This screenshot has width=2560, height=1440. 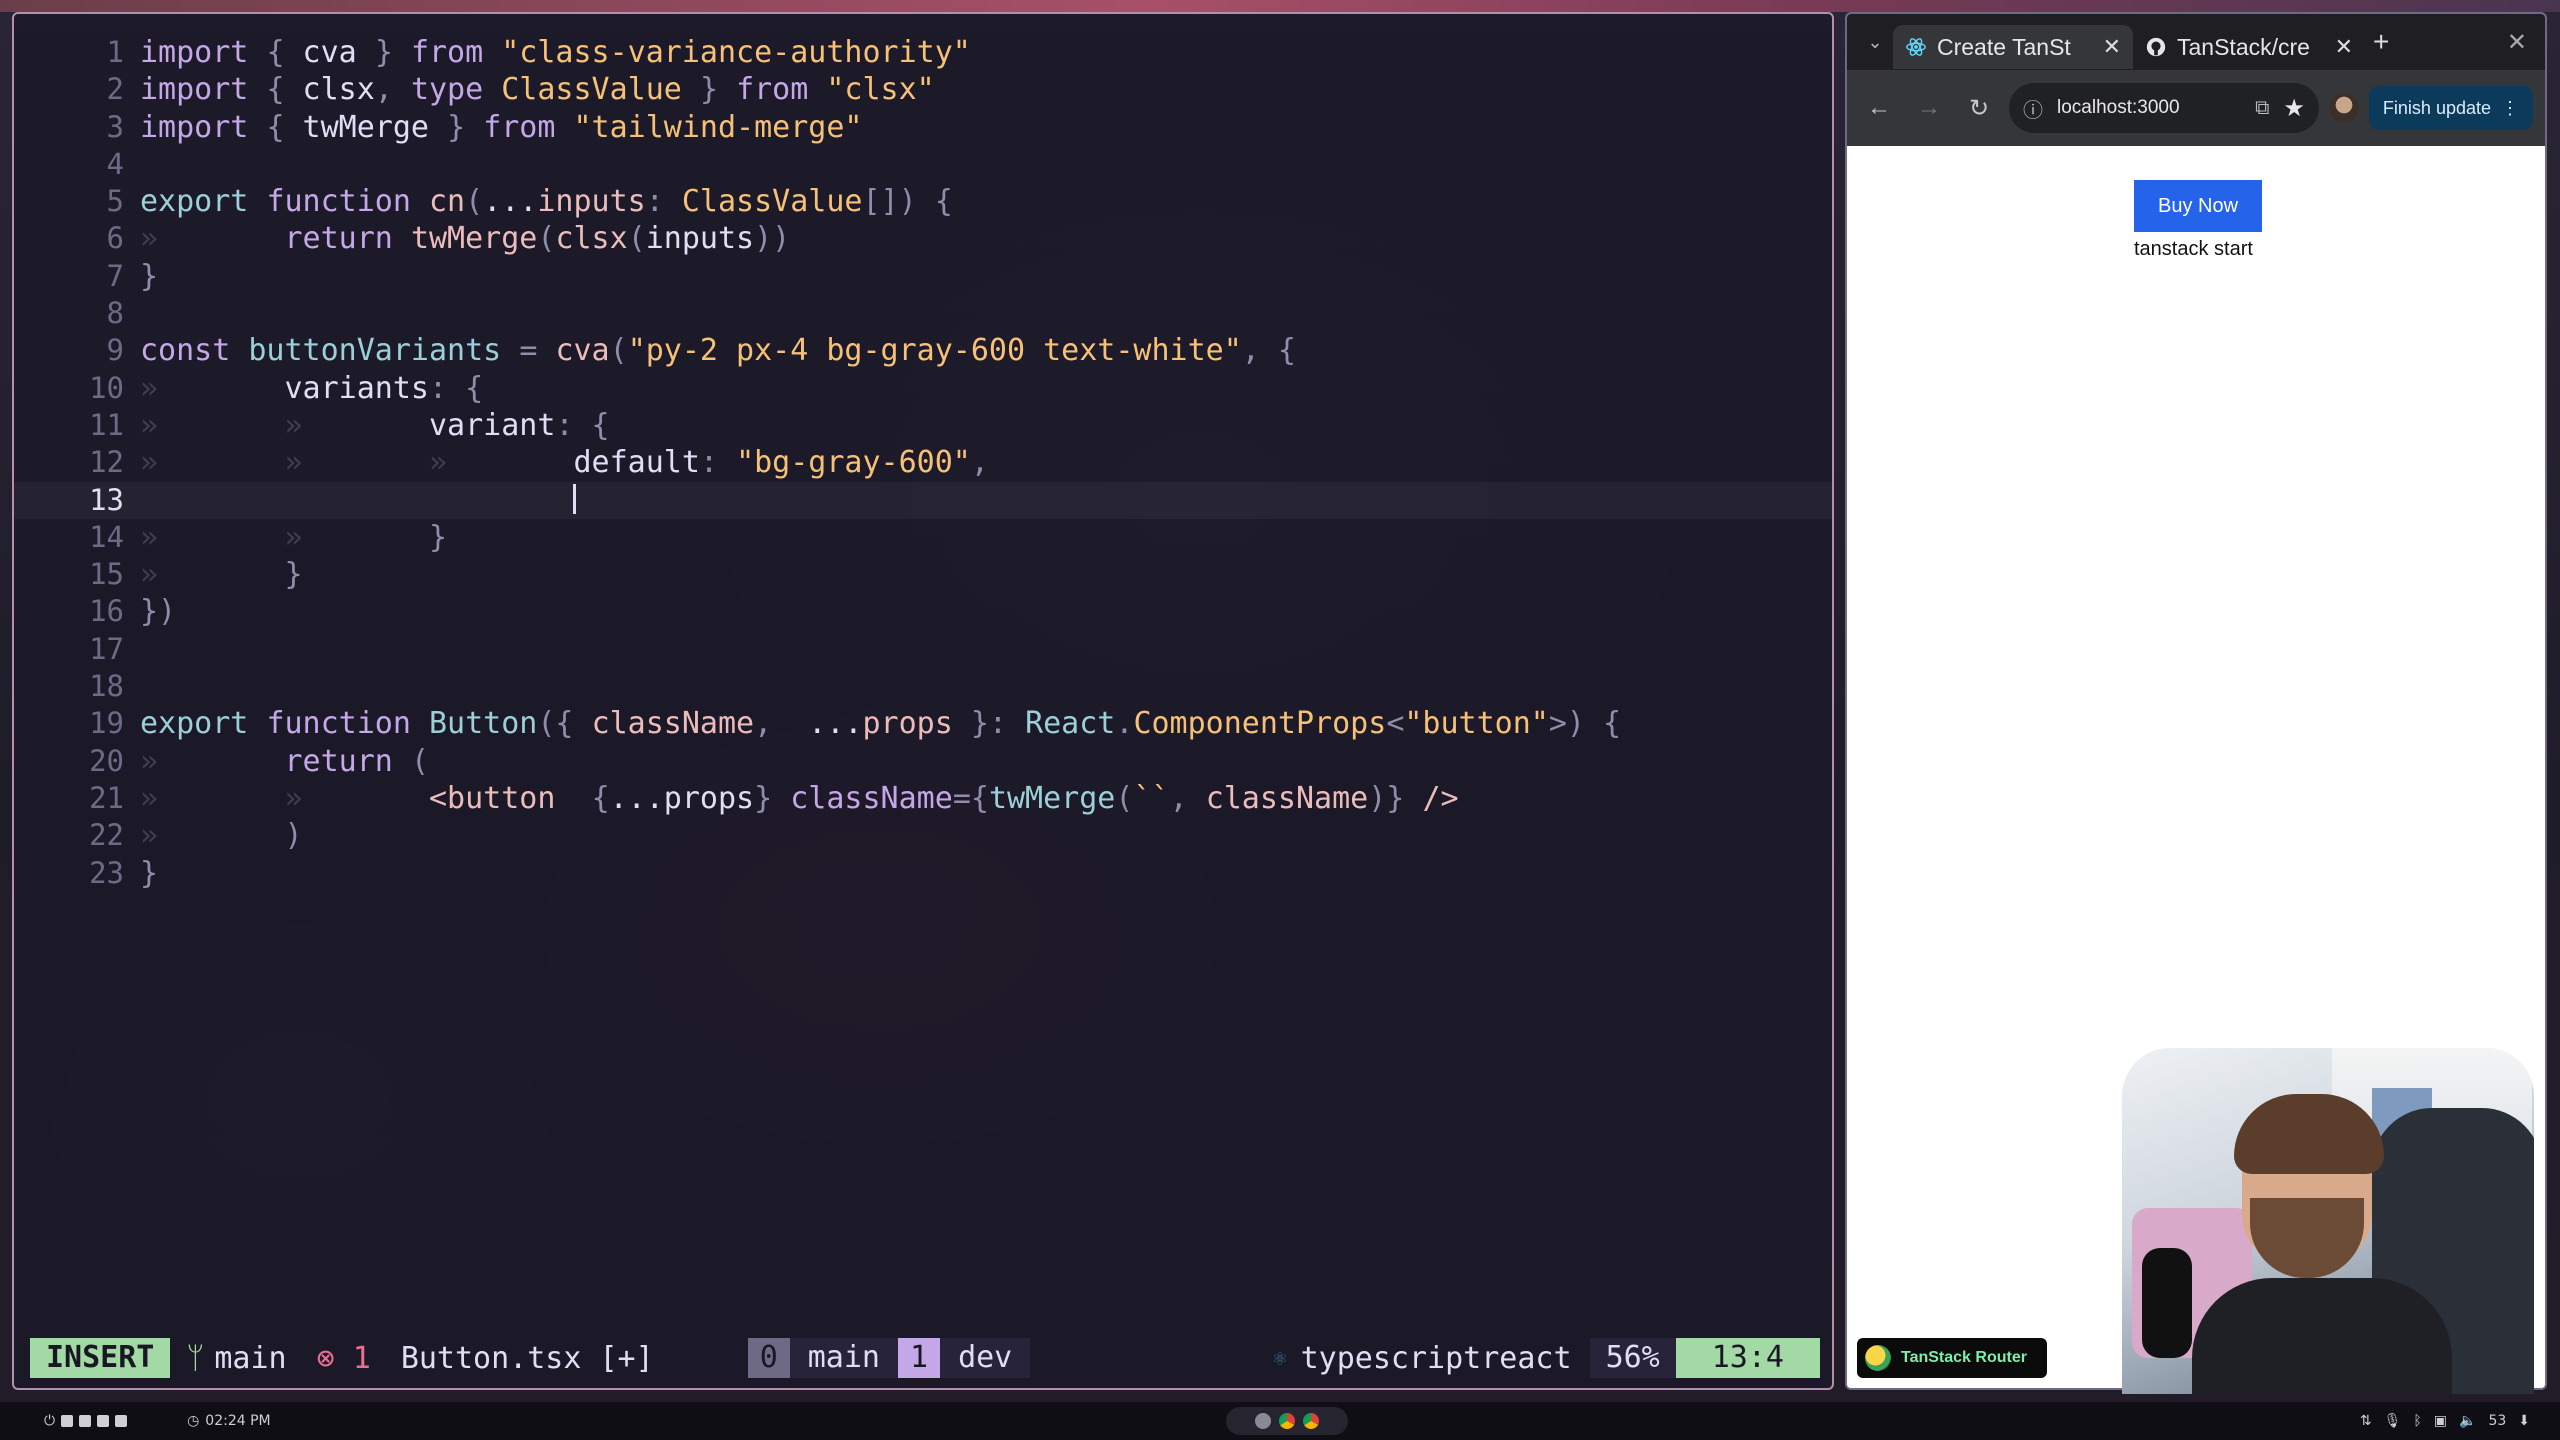 I want to click on display-icon: ▣, so click(x=2440, y=1421).